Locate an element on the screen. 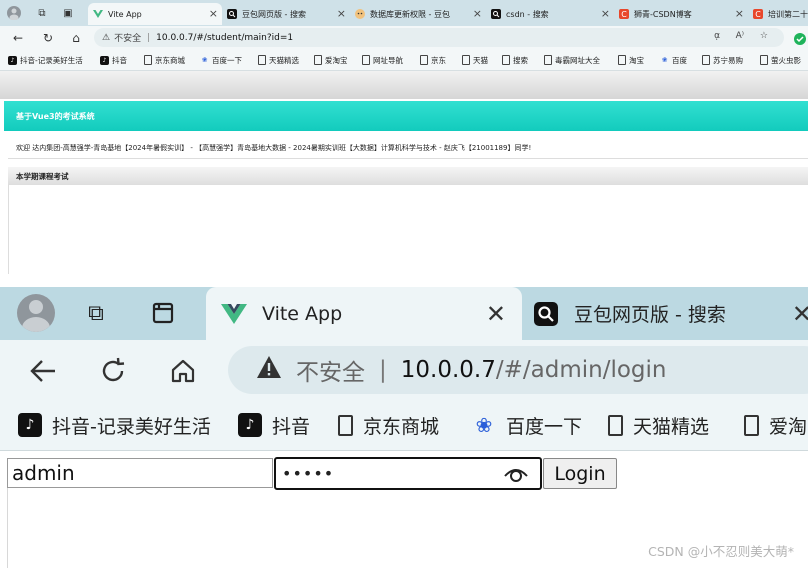  tab-actions-icon is located at coordinates (163, 313).